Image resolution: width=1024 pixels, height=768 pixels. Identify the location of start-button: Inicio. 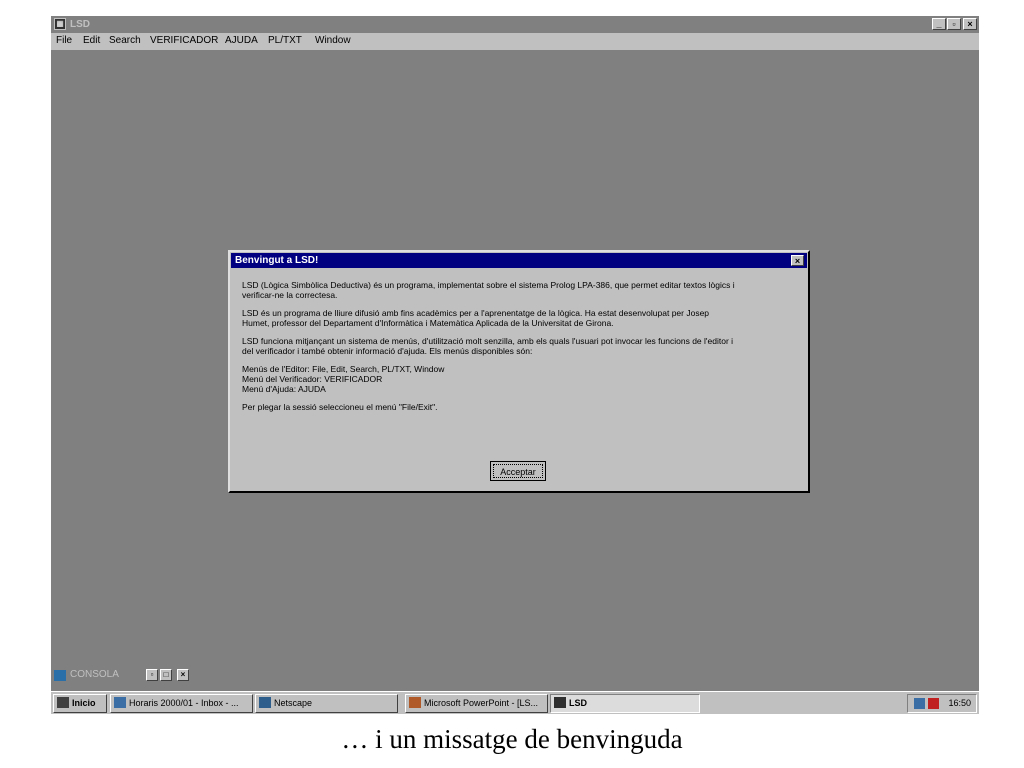
(80, 703).